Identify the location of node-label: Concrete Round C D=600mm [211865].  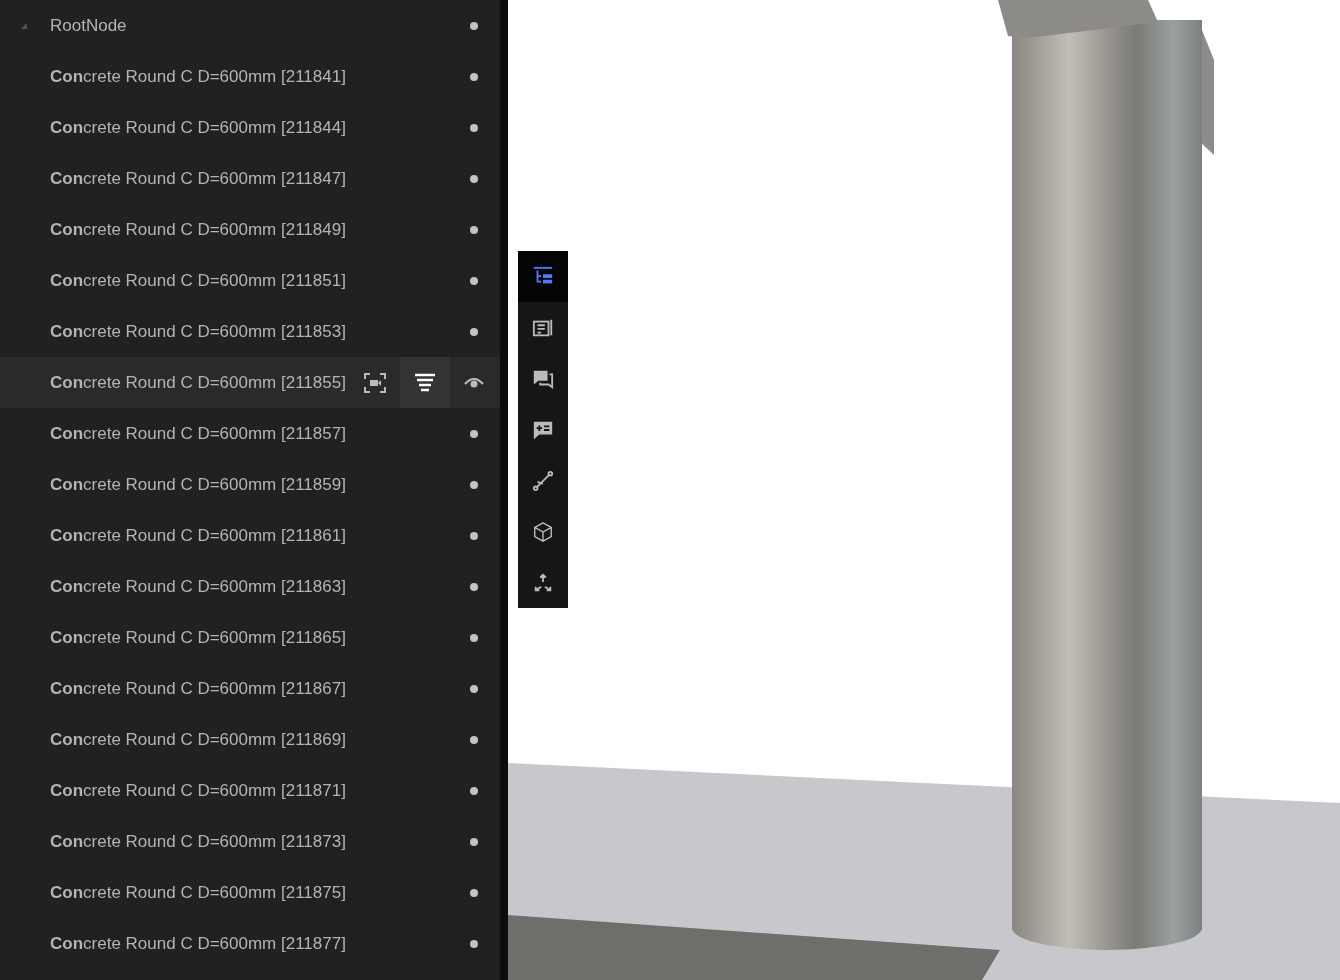
(198, 637).